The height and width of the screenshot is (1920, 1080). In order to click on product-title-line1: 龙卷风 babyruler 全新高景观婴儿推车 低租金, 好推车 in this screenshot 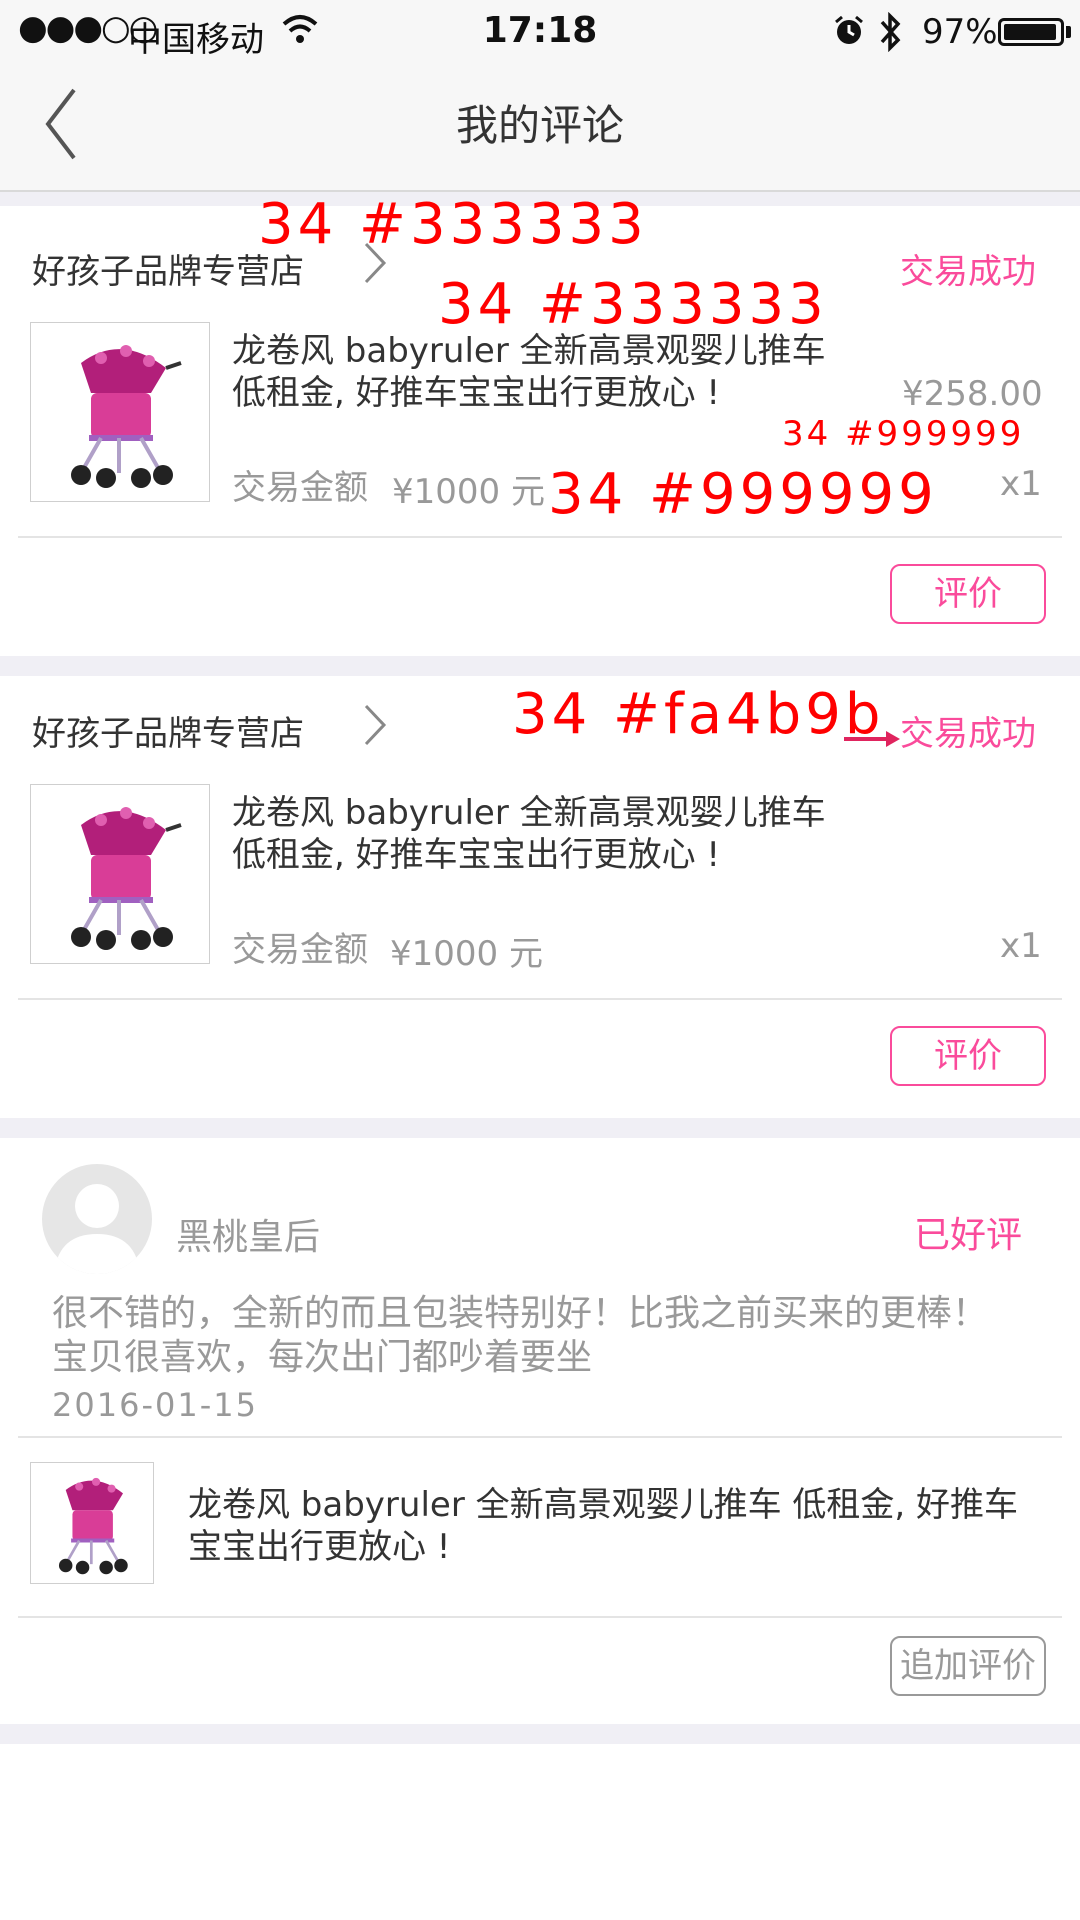, I will do `click(603, 1505)`.